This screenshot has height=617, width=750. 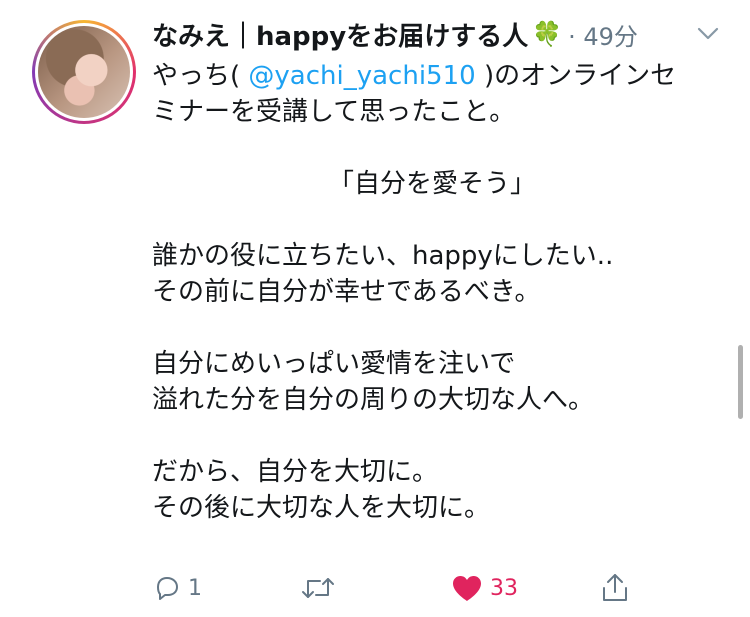 What do you see at coordinates (431, 184) in the screenshot?
I see `tweet-quote: 「自分を愛そう」` at bounding box center [431, 184].